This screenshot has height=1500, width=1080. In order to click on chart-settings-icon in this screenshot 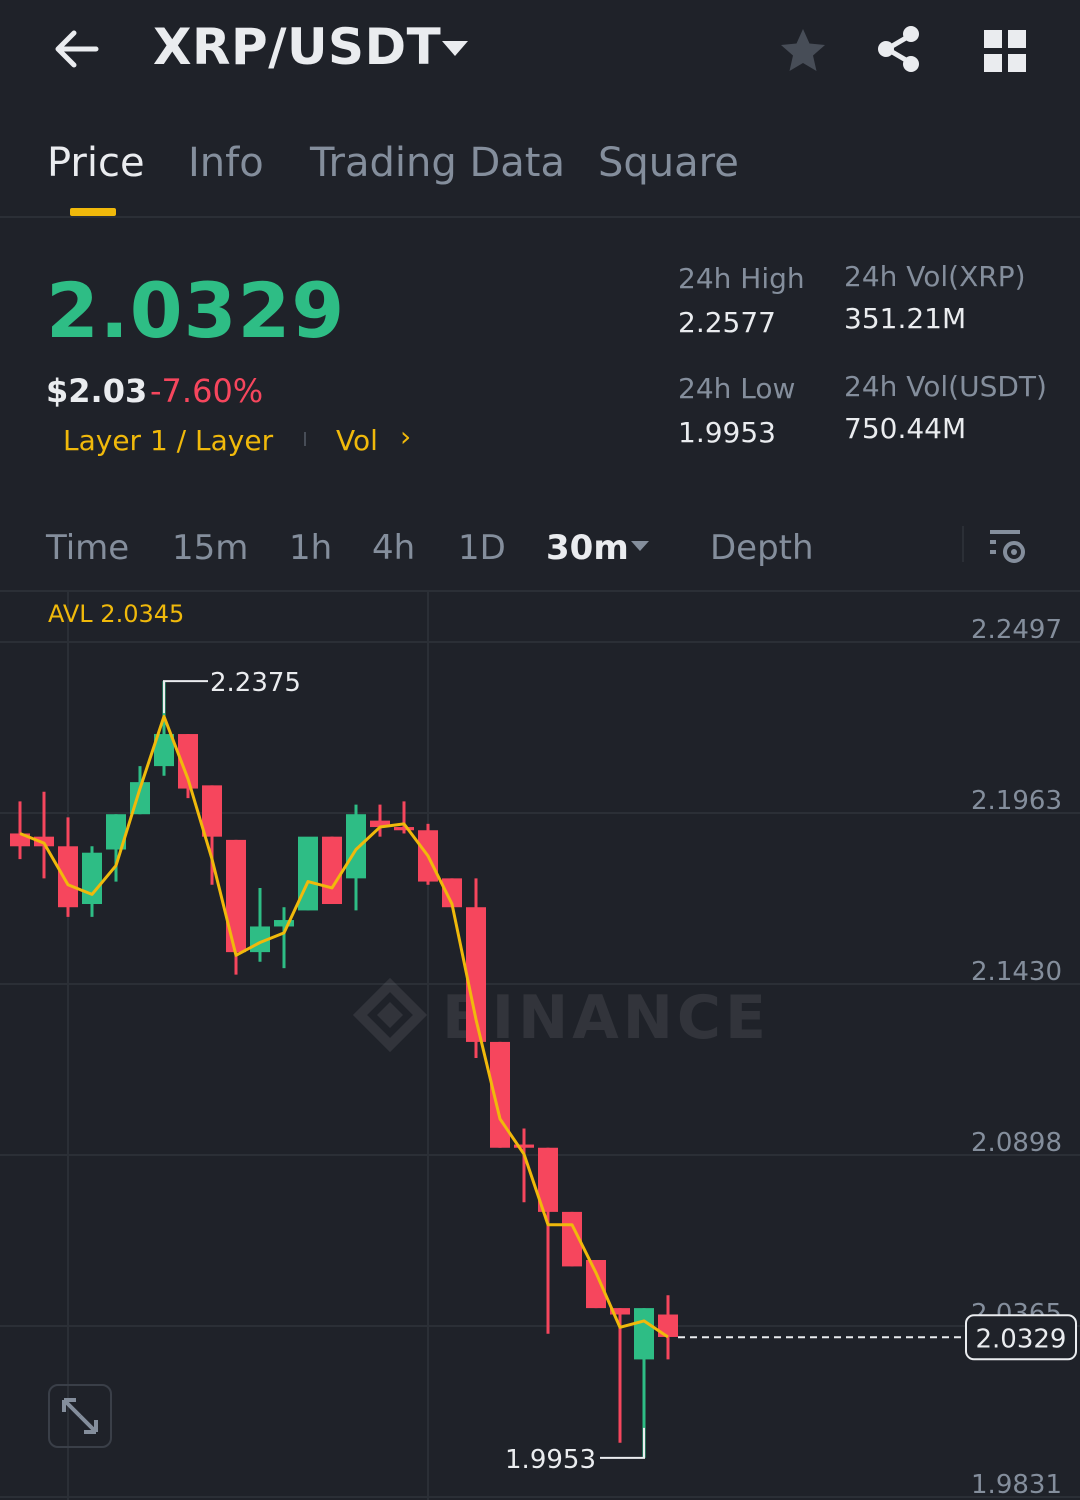, I will do `click(1008, 545)`.